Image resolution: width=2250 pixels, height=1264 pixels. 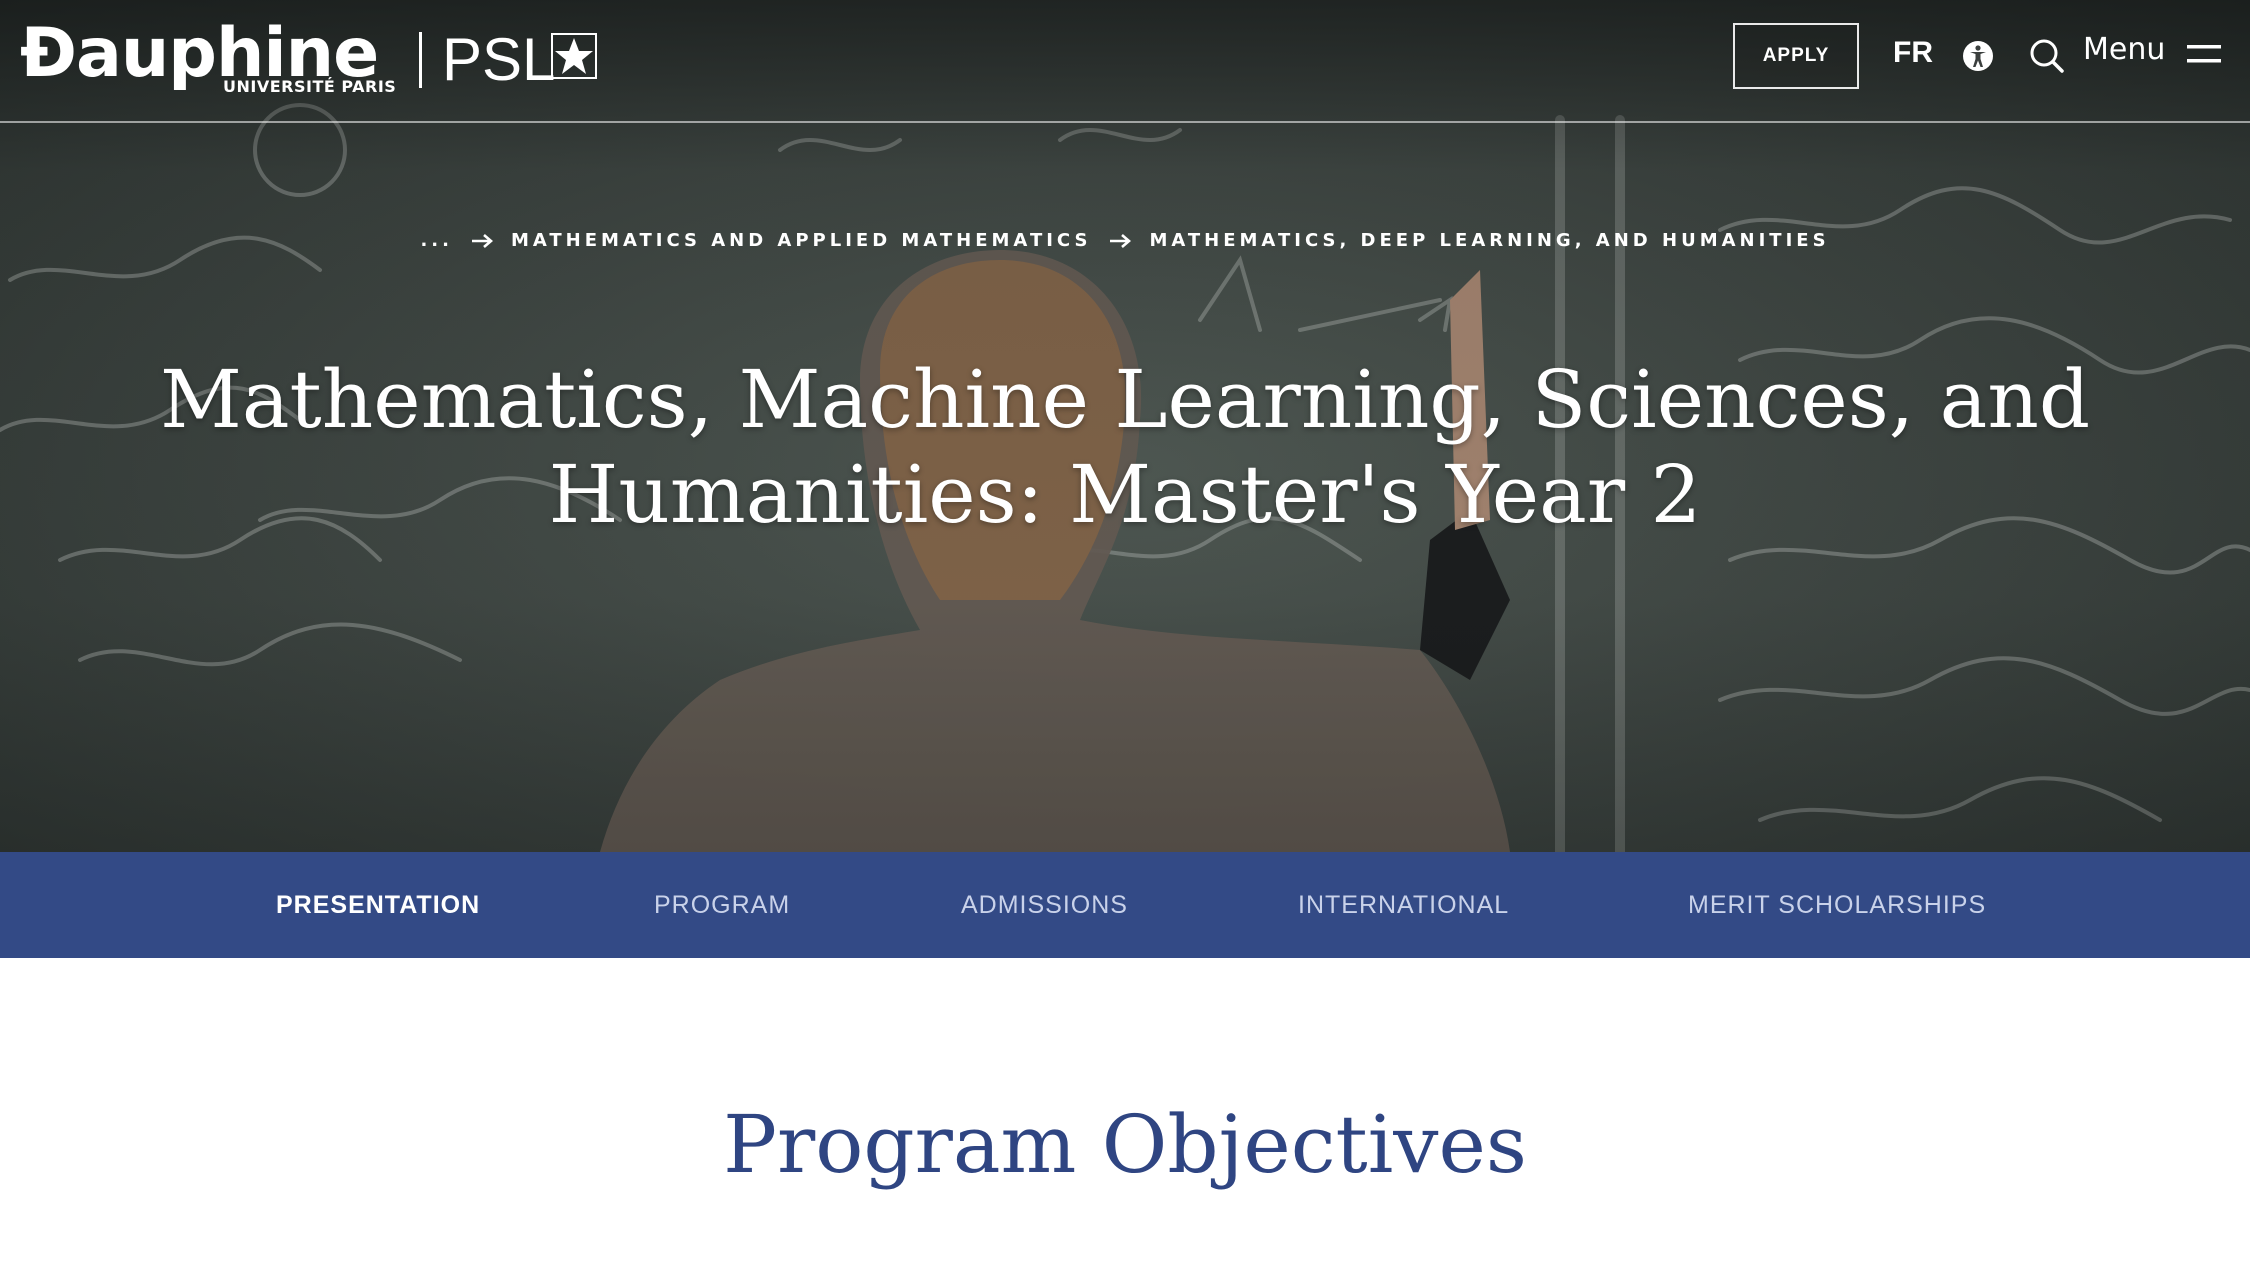 I want to click on dauphine-psl-logo: Đauphine UNIVERSITÉ PARIS PSL, so click(x=308, y=60).